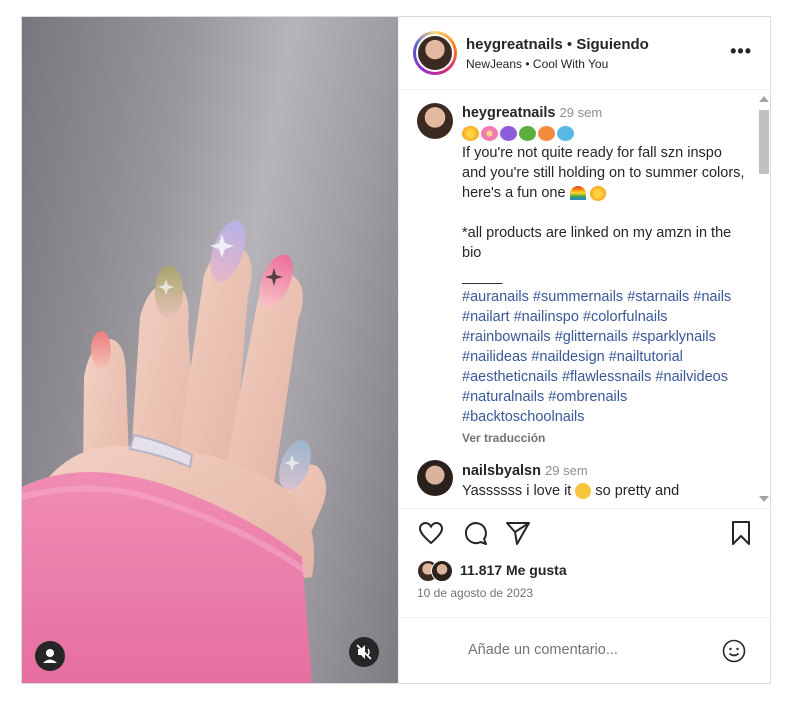 This screenshot has width=800, height=707. I want to click on mute-button, so click(364, 652).